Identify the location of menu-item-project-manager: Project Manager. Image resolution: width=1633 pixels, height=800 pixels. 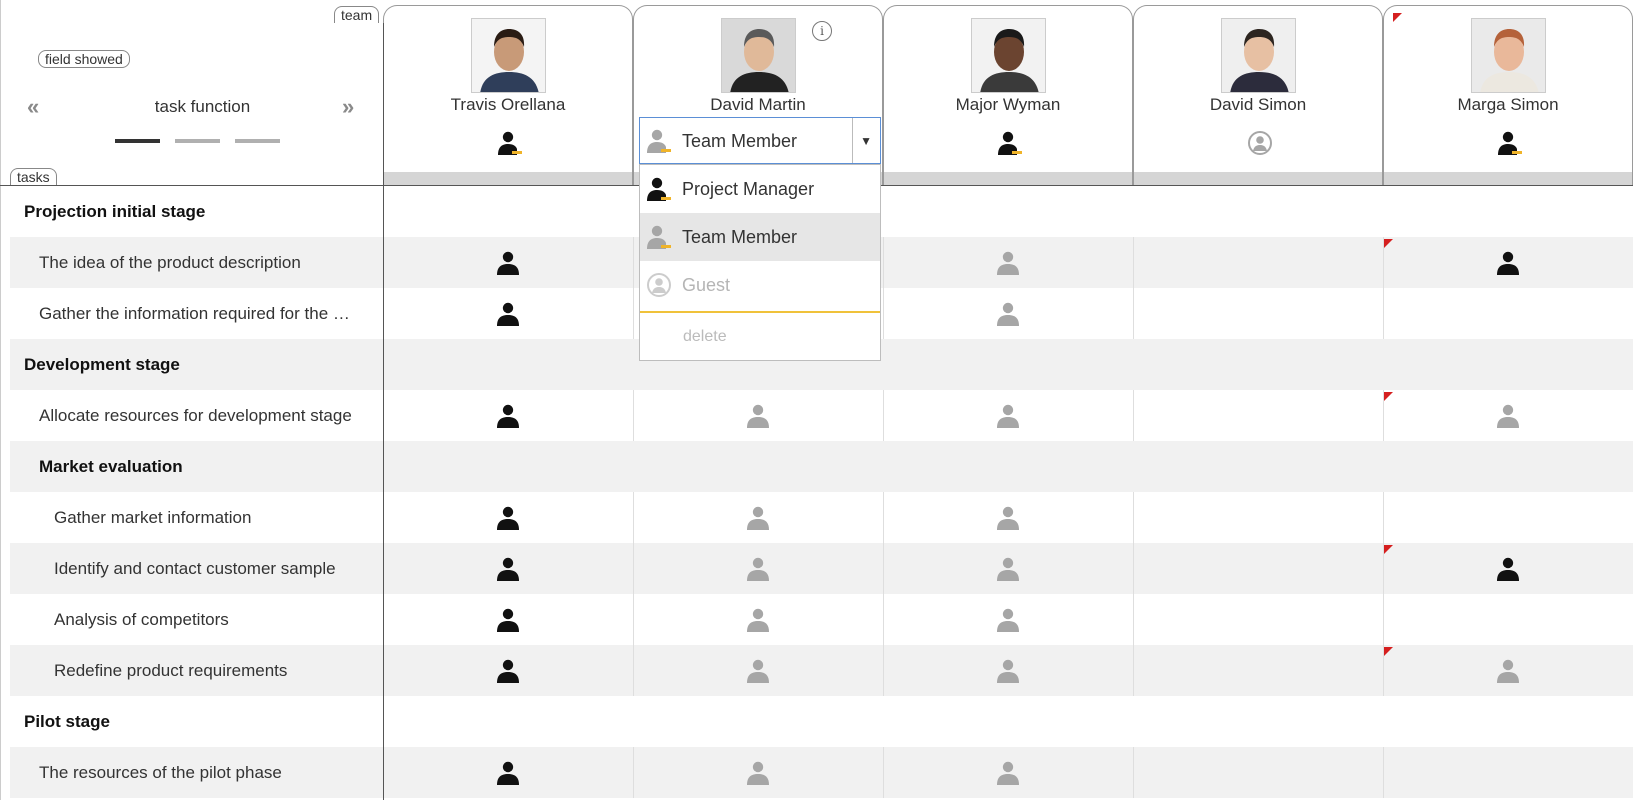
(760, 189).